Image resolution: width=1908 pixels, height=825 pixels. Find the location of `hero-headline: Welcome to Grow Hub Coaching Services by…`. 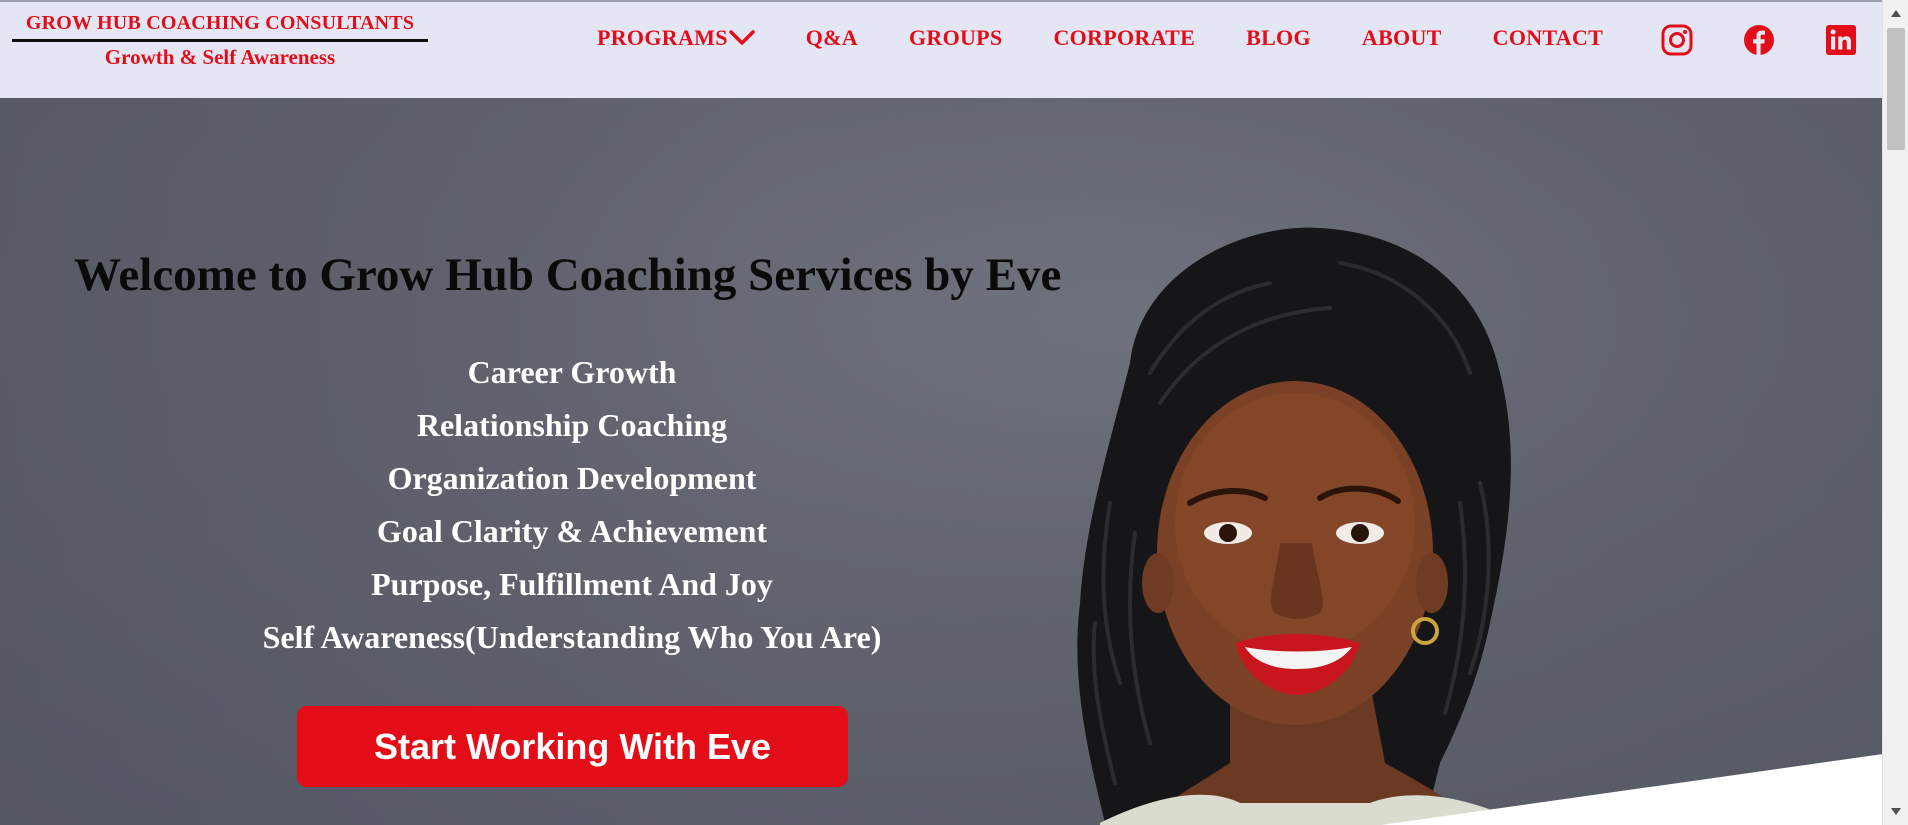

hero-headline: Welcome to Grow Hub Coaching Services by… is located at coordinates (568, 275).